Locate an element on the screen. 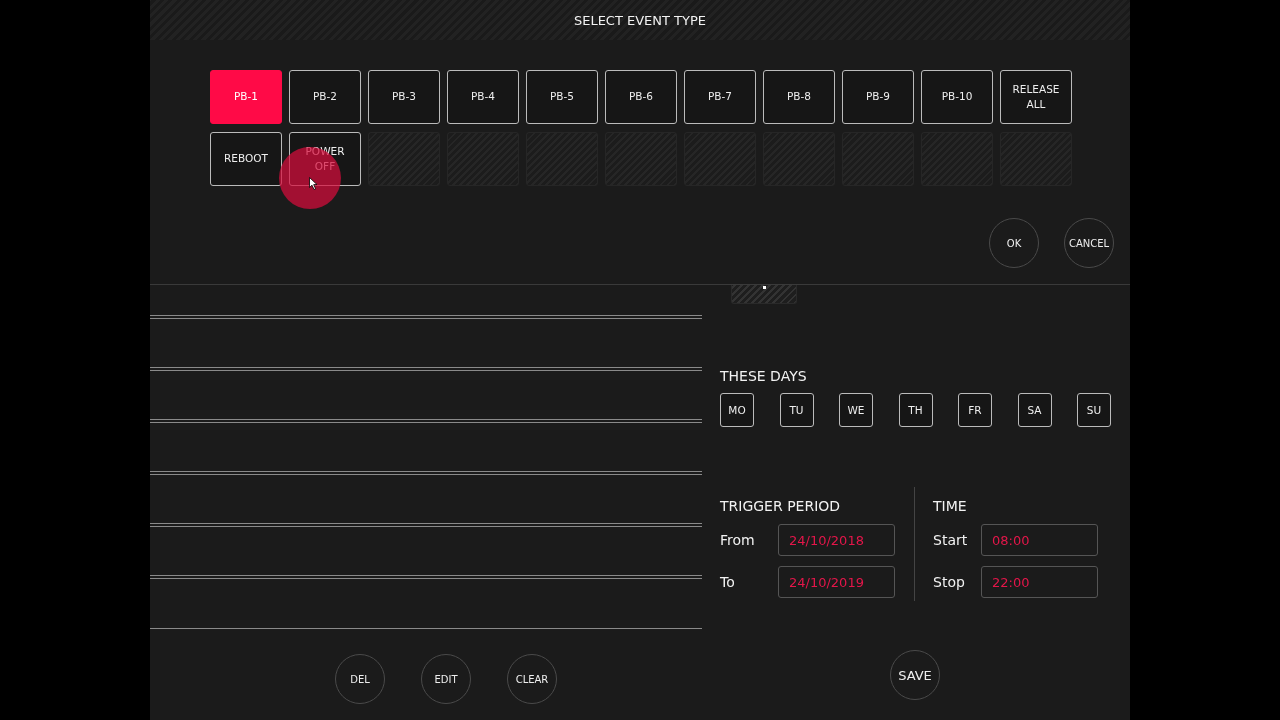 The width and height of the screenshot is (1280, 720). save-button: SAVE is located at coordinates (915, 675).